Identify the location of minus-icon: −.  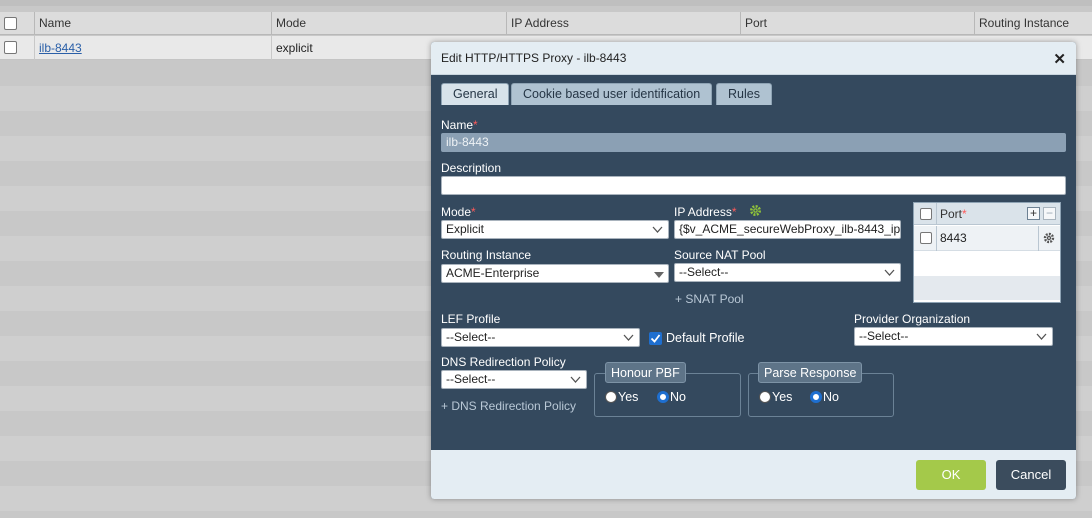
(1049, 213).